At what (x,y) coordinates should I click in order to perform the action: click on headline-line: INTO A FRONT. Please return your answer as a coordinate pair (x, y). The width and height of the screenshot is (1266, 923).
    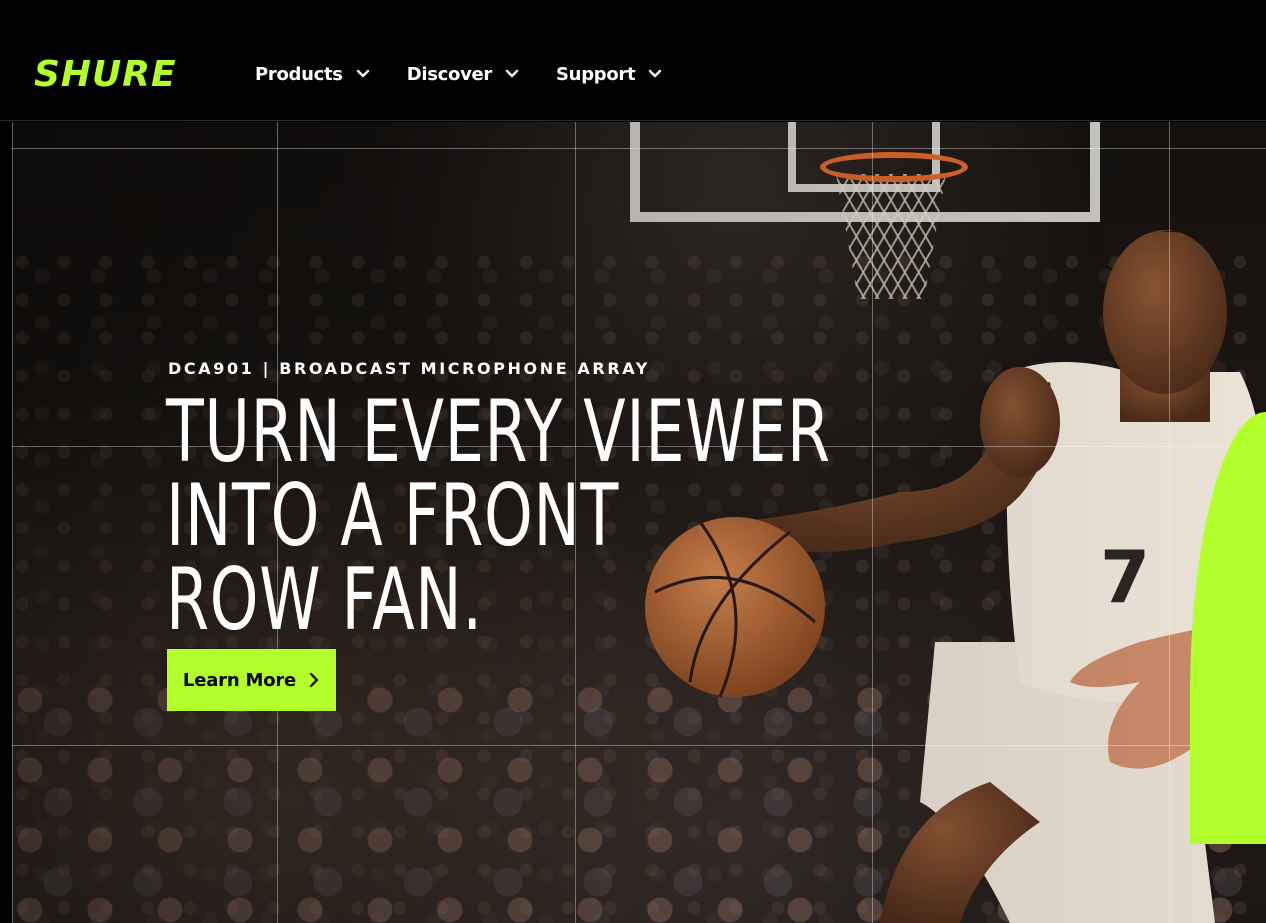
    Looking at the image, I should click on (393, 516).